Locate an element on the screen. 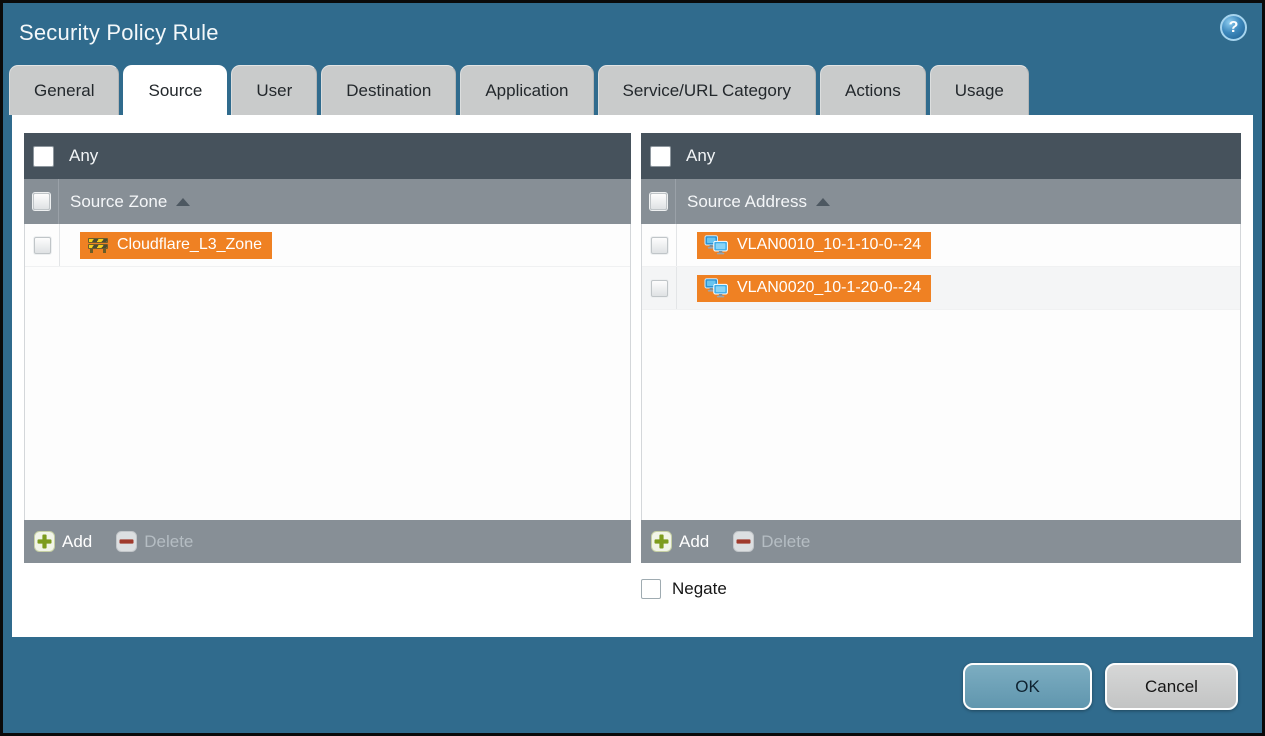  negate-label: Negate is located at coordinates (699, 588).